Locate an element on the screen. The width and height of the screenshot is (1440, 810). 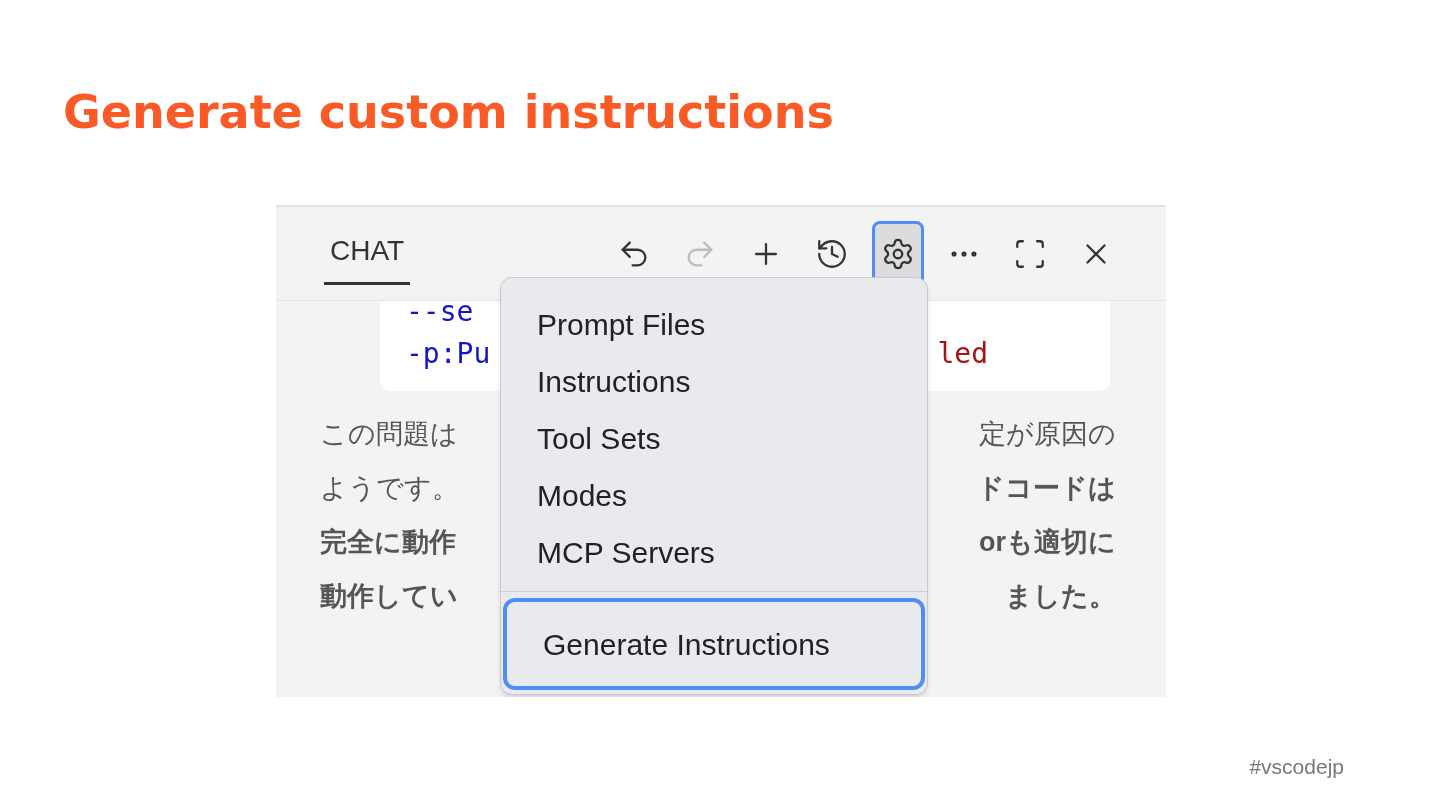
menu-item: Instructions is located at coordinates (714, 381).